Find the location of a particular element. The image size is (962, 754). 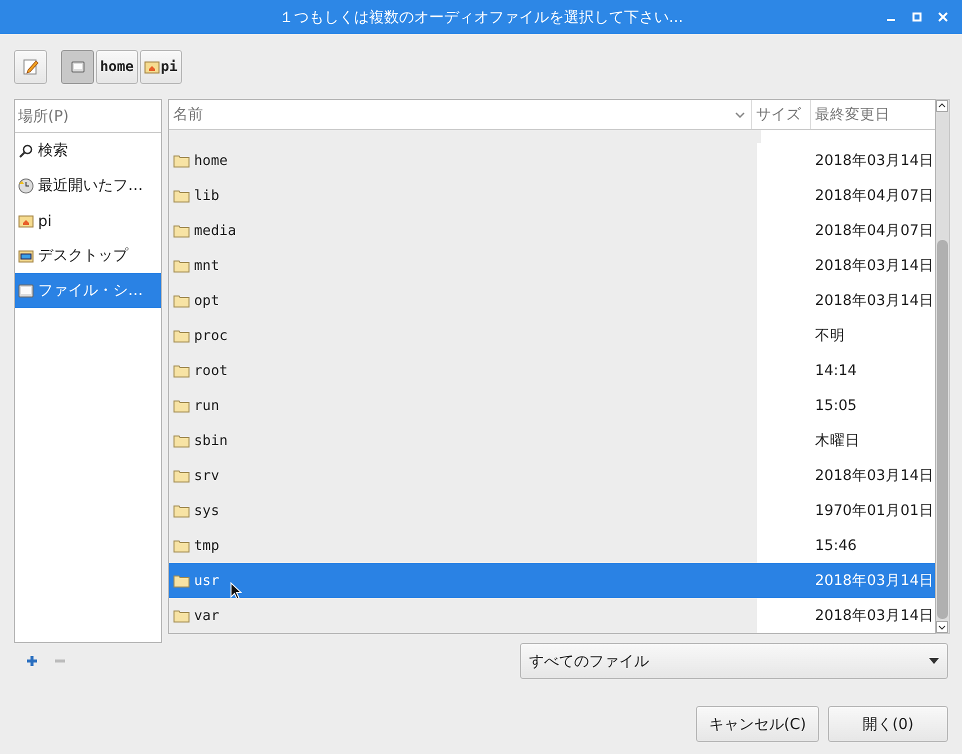

file-name: var is located at coordinates (207, 616).